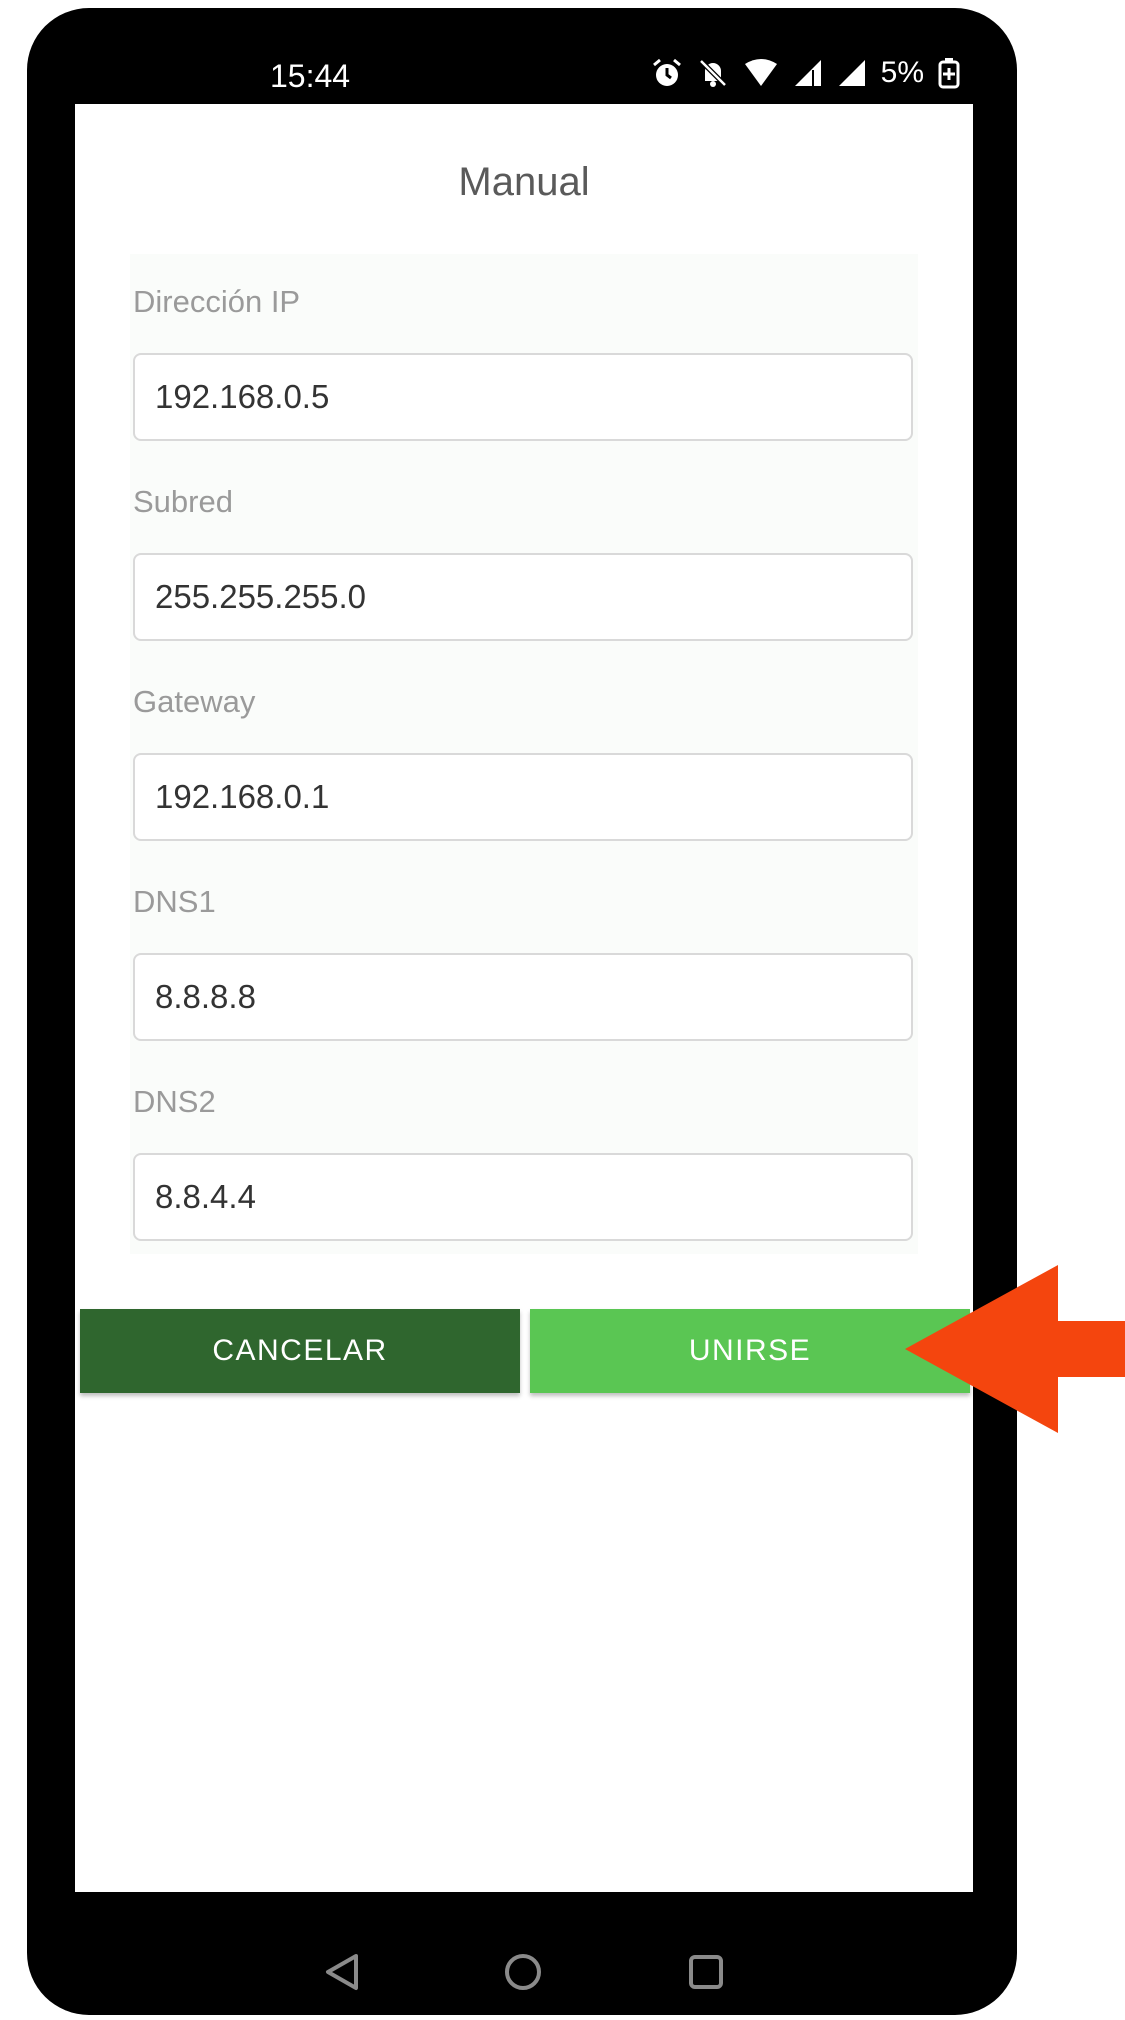  I want to click on alarm-icon, so click(667, 73).